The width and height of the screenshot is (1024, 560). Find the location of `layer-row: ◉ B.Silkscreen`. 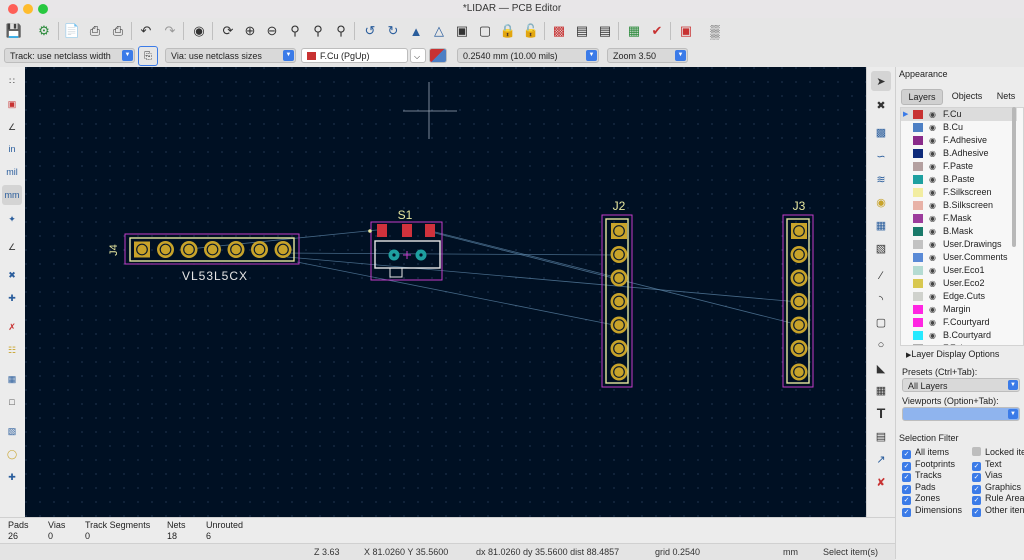

layer-row: ◉ B.Silkscreen is located at coordinates (959, 205).